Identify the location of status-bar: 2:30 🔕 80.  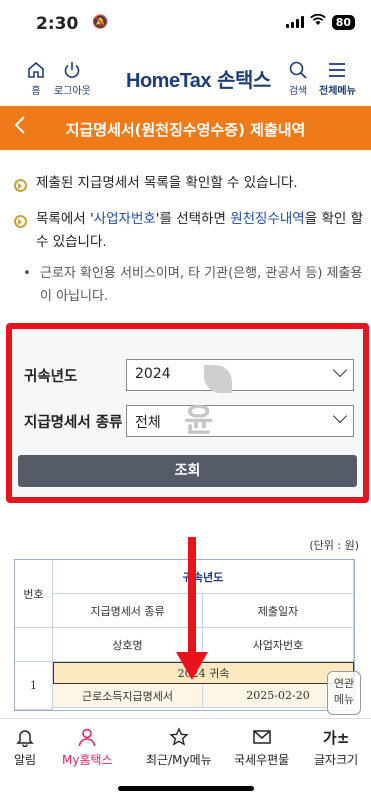
(185, 24).